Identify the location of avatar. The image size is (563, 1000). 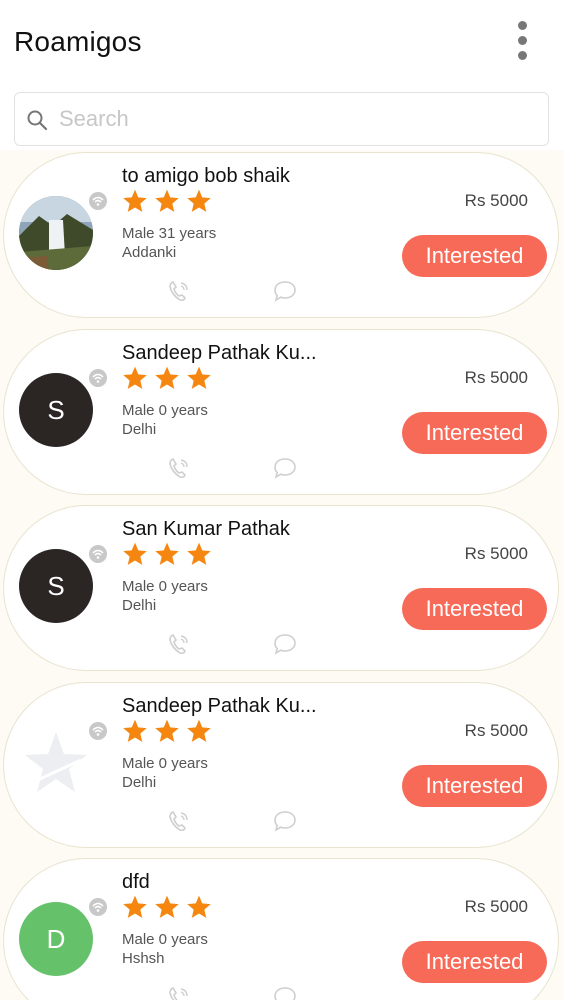
(56, 233).